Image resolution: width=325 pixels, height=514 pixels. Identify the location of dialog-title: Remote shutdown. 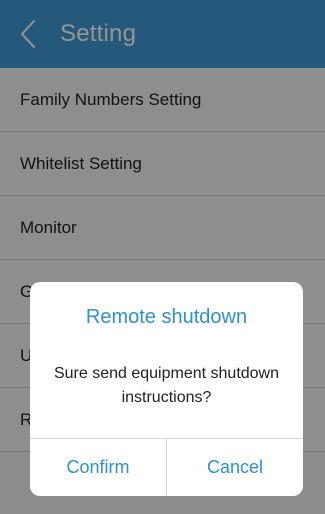
(166, 317).